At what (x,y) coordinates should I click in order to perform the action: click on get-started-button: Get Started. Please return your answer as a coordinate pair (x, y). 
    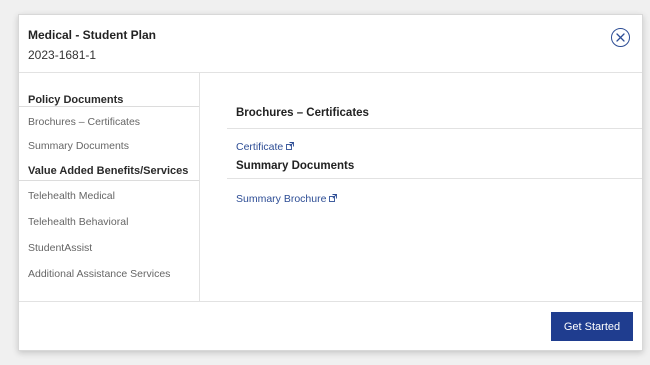
    Looking at the image, I should click on (592, 326).